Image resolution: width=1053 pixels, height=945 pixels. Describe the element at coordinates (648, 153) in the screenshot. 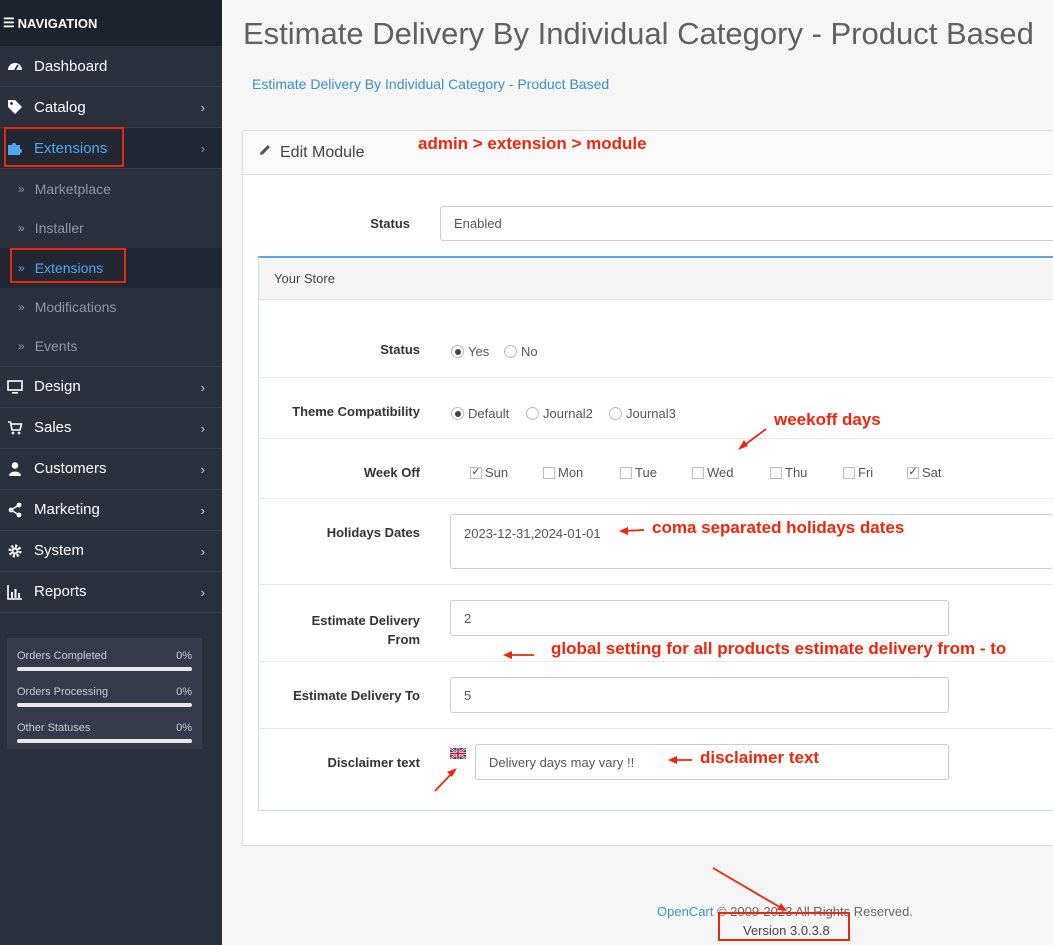

I see `panel-heading: Edit Module` at that location.